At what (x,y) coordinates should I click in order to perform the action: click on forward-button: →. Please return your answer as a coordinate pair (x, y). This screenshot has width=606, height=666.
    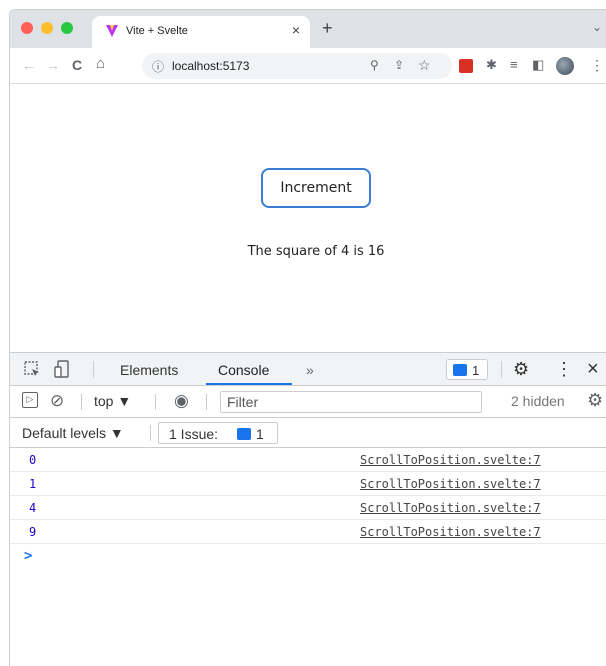
    Looking at the image, I should click on (53, 65).